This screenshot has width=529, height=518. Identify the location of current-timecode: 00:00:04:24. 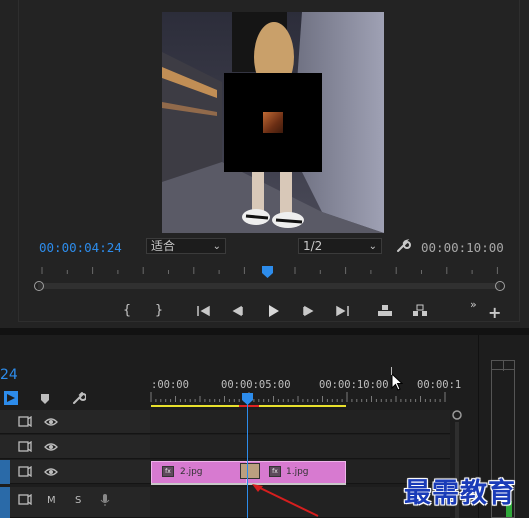
(80, 247).